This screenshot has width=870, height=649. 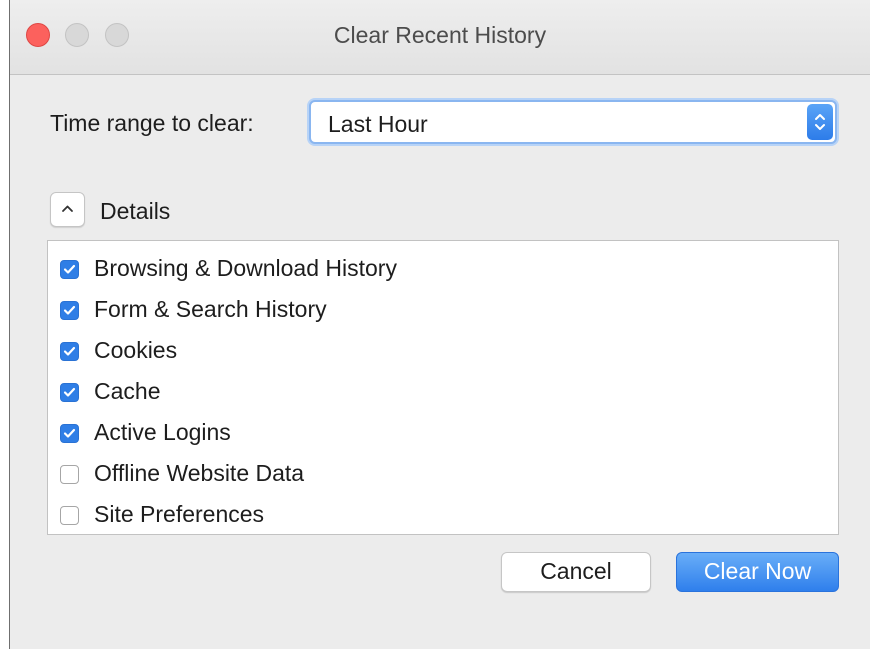 What do you see at coordinates (820, 122) in the screenshot?
I see `updown-arrows-icon` at bounding box center [820, 122].